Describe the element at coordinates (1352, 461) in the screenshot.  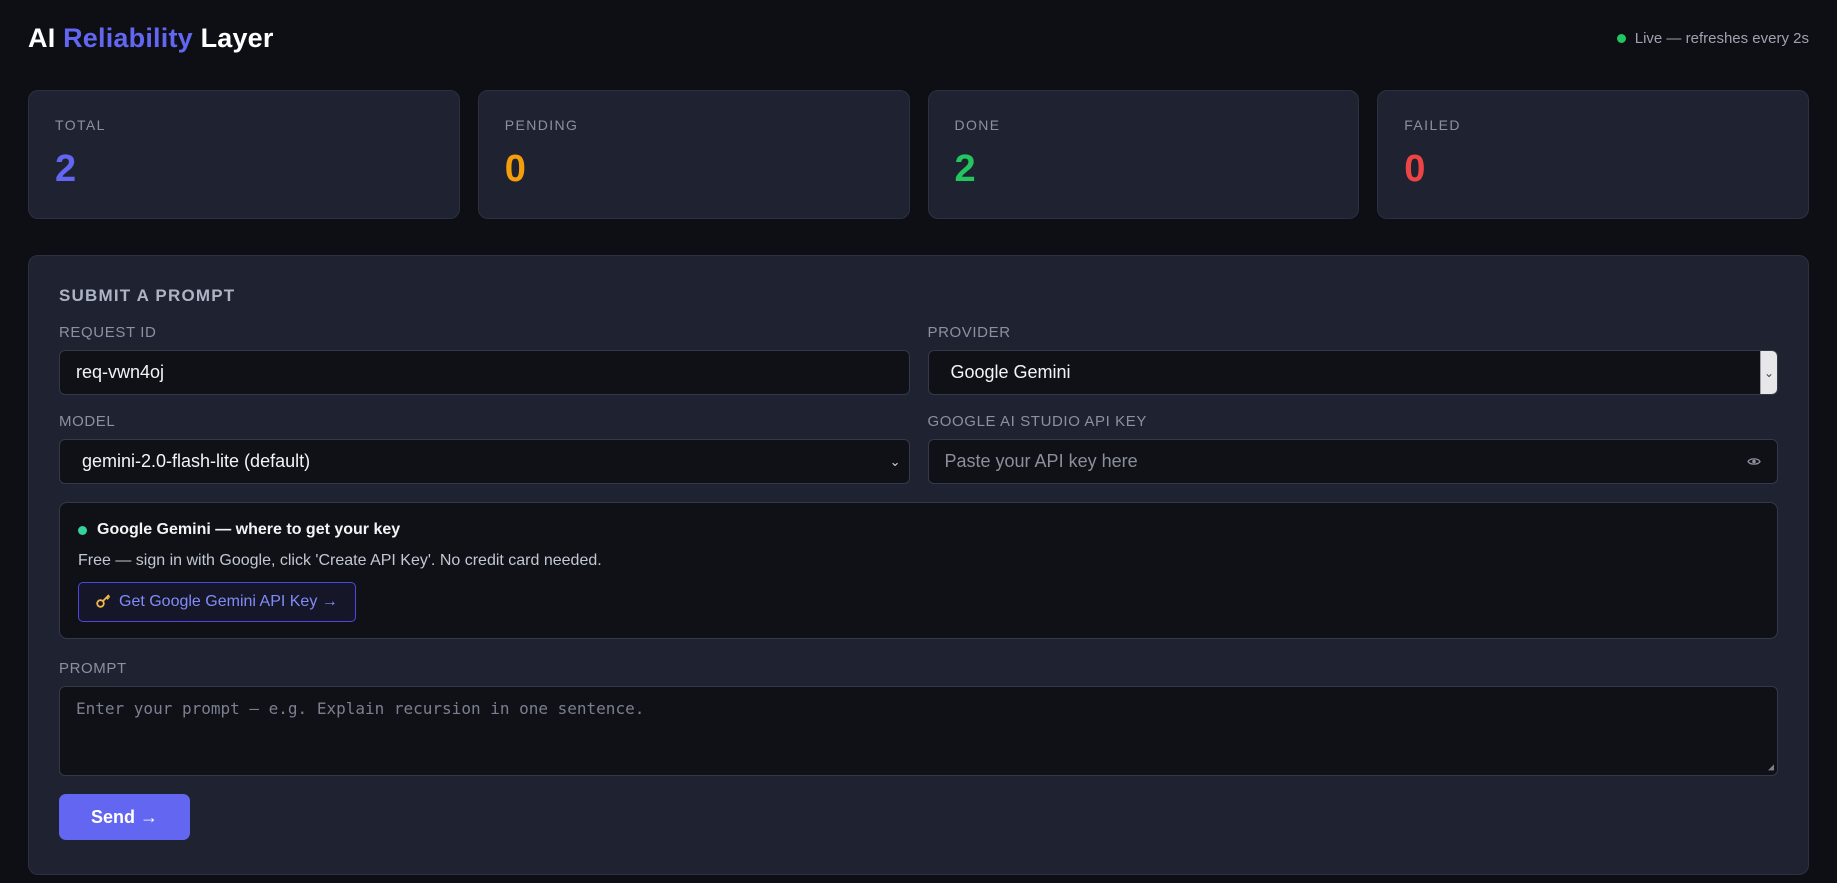
I see `api-key-input: Paste your API key here` at that location.